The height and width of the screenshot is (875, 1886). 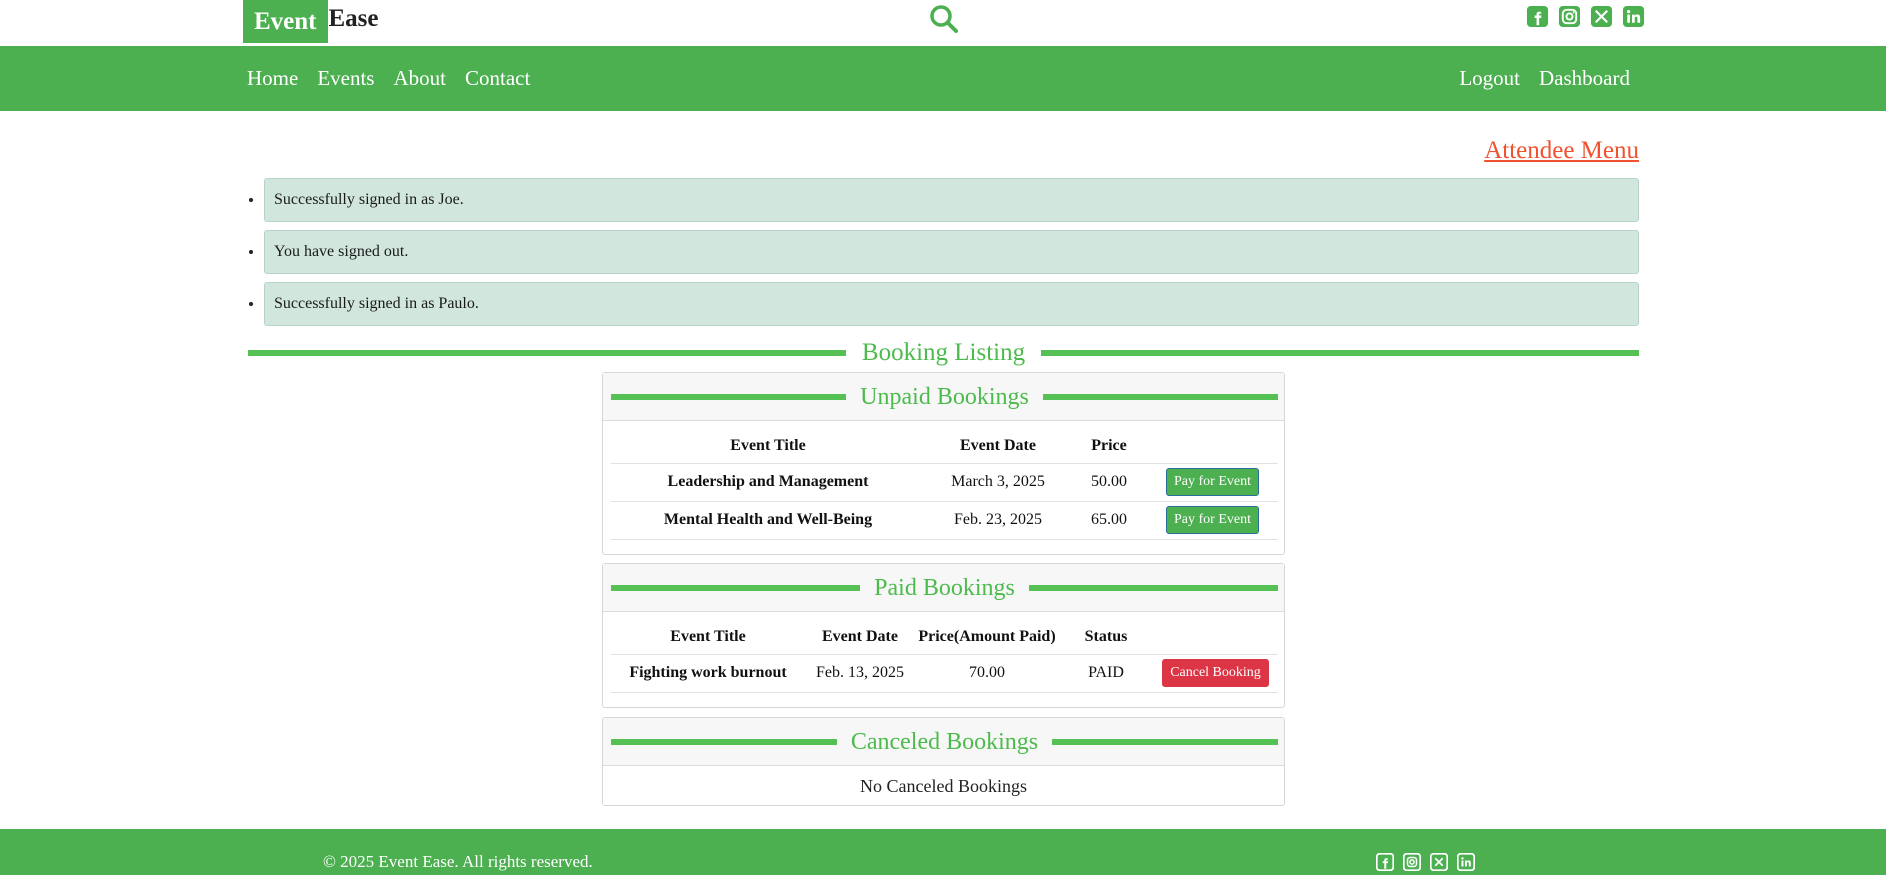 What do you see at coordinates (345, 78) in the screenshot?
I see `nav-events: Events` at bounding box center [345, 78].